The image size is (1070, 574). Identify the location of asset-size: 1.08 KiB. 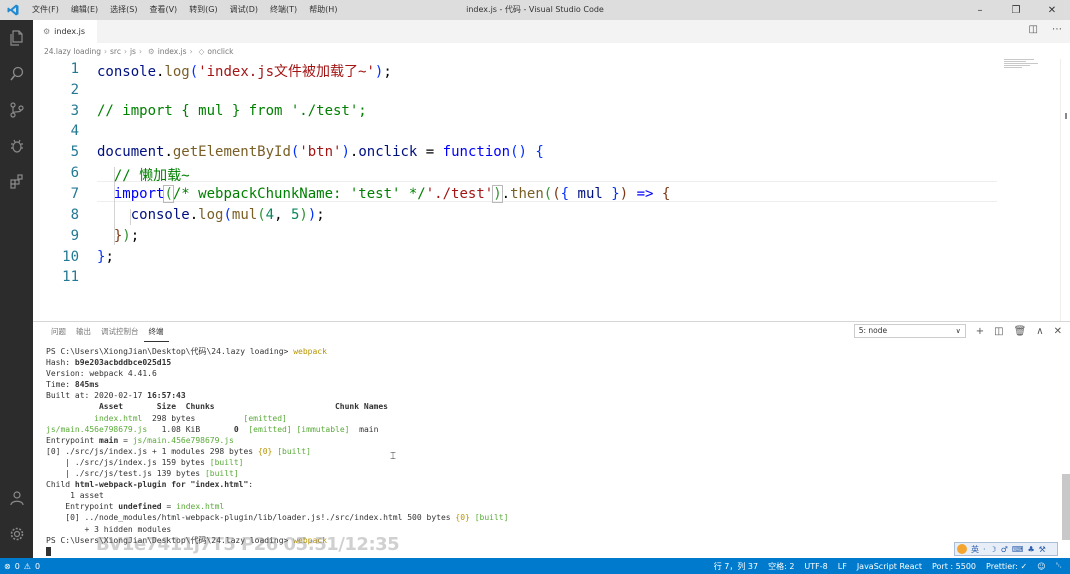
(174, 429).